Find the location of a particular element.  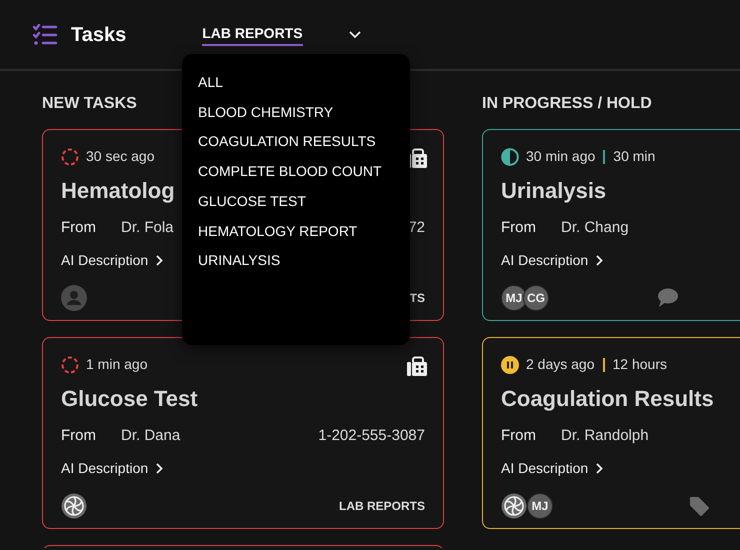

person-avatar-icon is located at coordinates (74, 297).